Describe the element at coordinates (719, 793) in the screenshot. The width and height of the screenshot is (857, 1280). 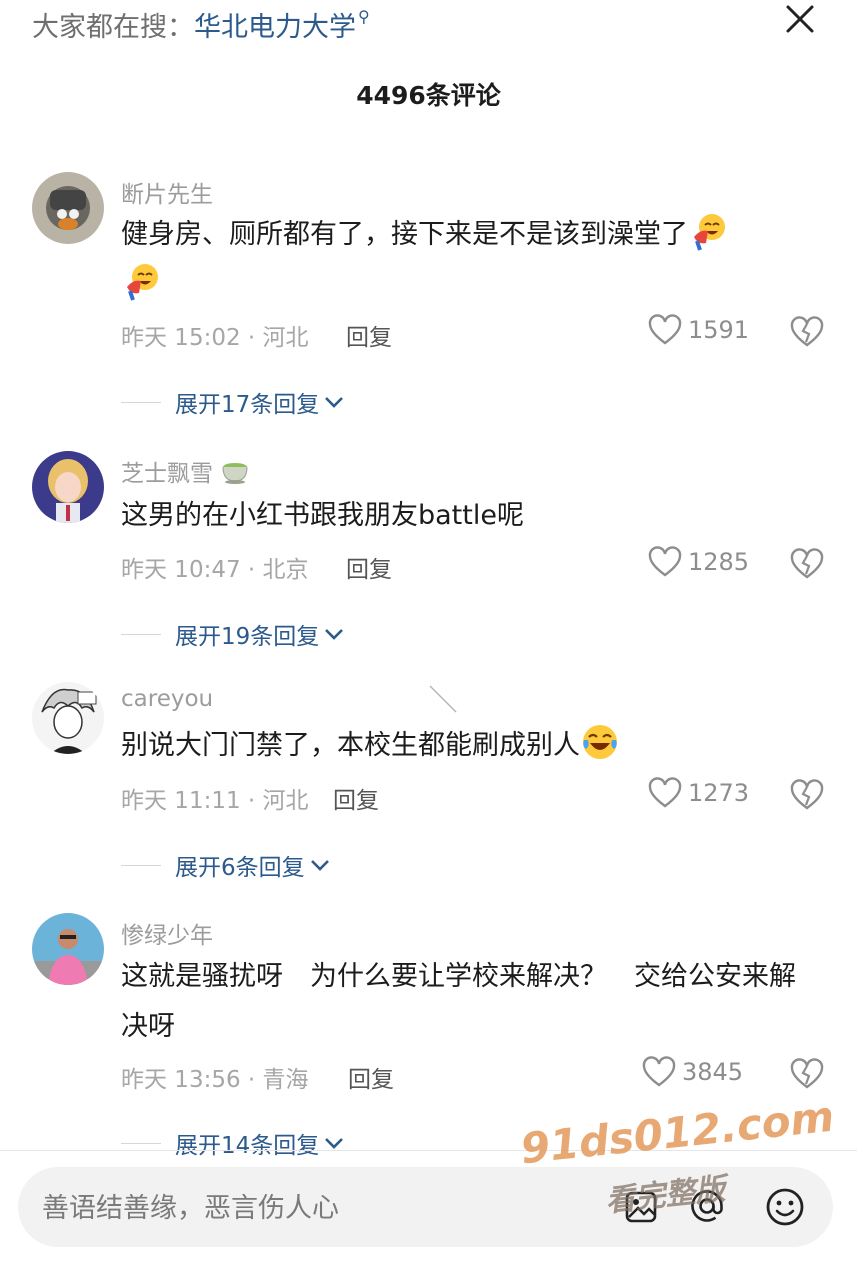
I see `like-count: 1273` at that location.